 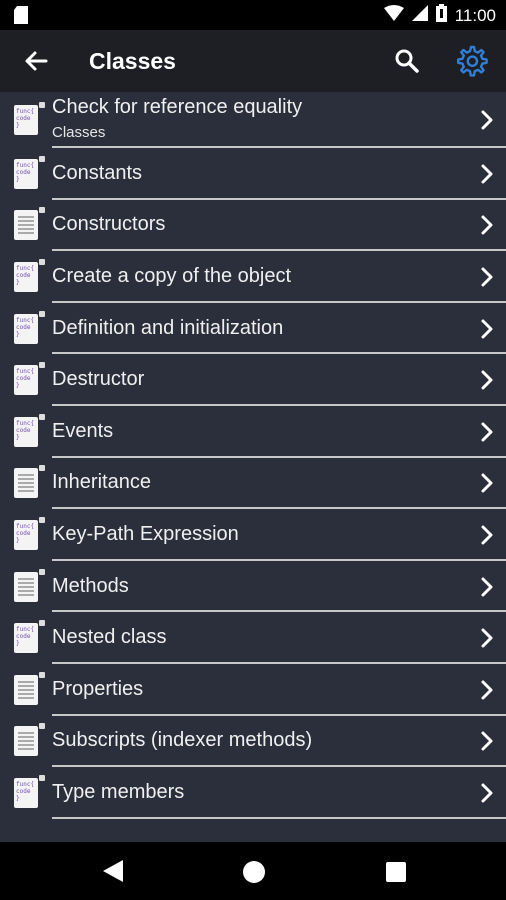 What do you see at coordinates (393, 15) in the screenshot?
I see `wifi-icon` at bounding box center [393, 15].